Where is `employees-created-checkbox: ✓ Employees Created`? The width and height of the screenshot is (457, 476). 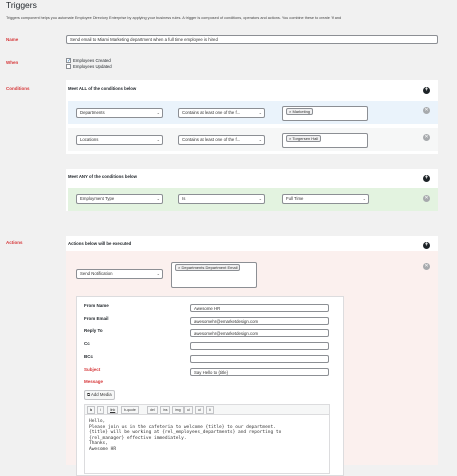 employees-created-checkbox: ✓ Employees Created is located at coordinates (89, 60).